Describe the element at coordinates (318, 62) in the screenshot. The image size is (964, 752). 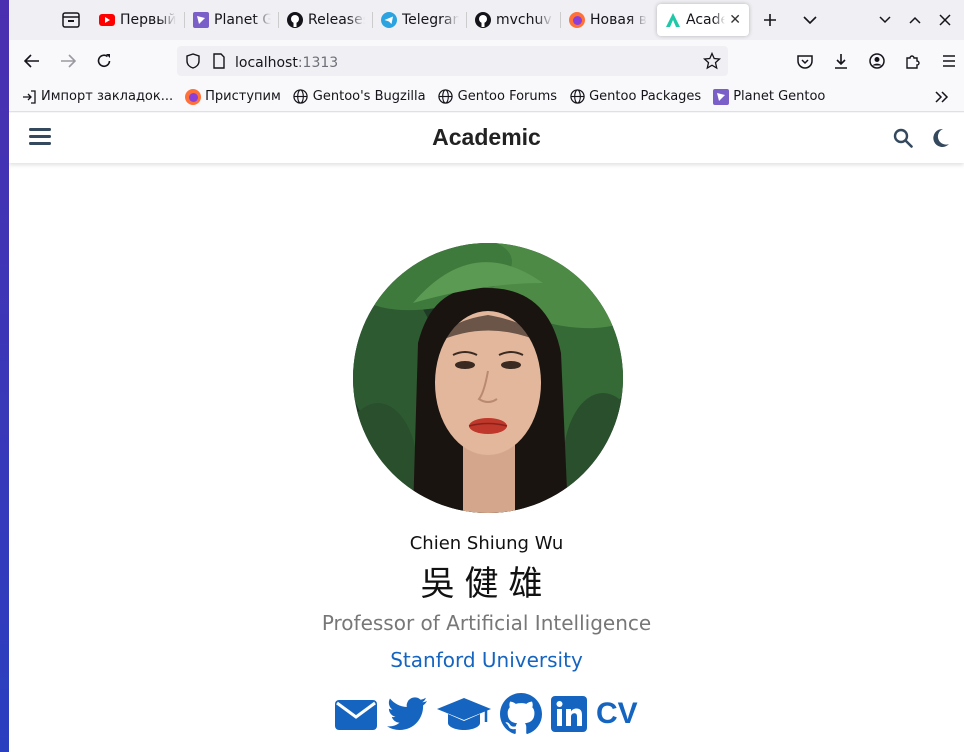
I see `url-port: :1313` at that location.